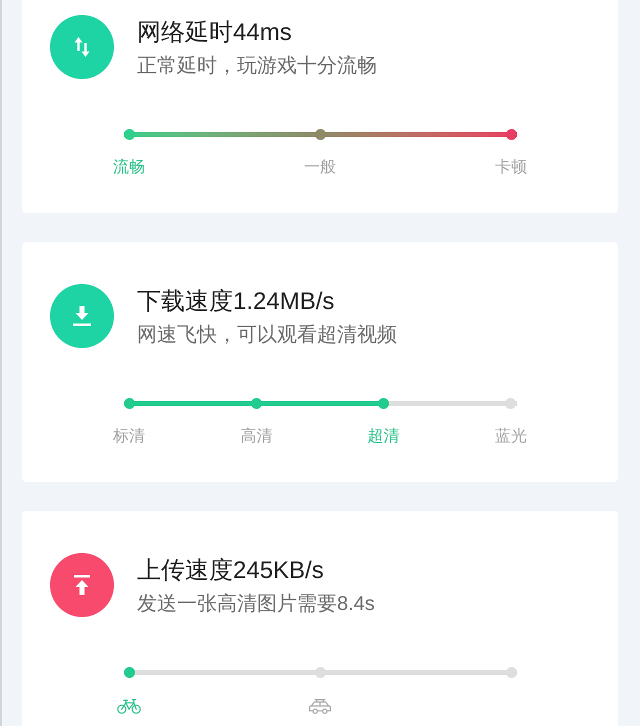  I want to click on scale-label: 卡顿, so click(511, 168).